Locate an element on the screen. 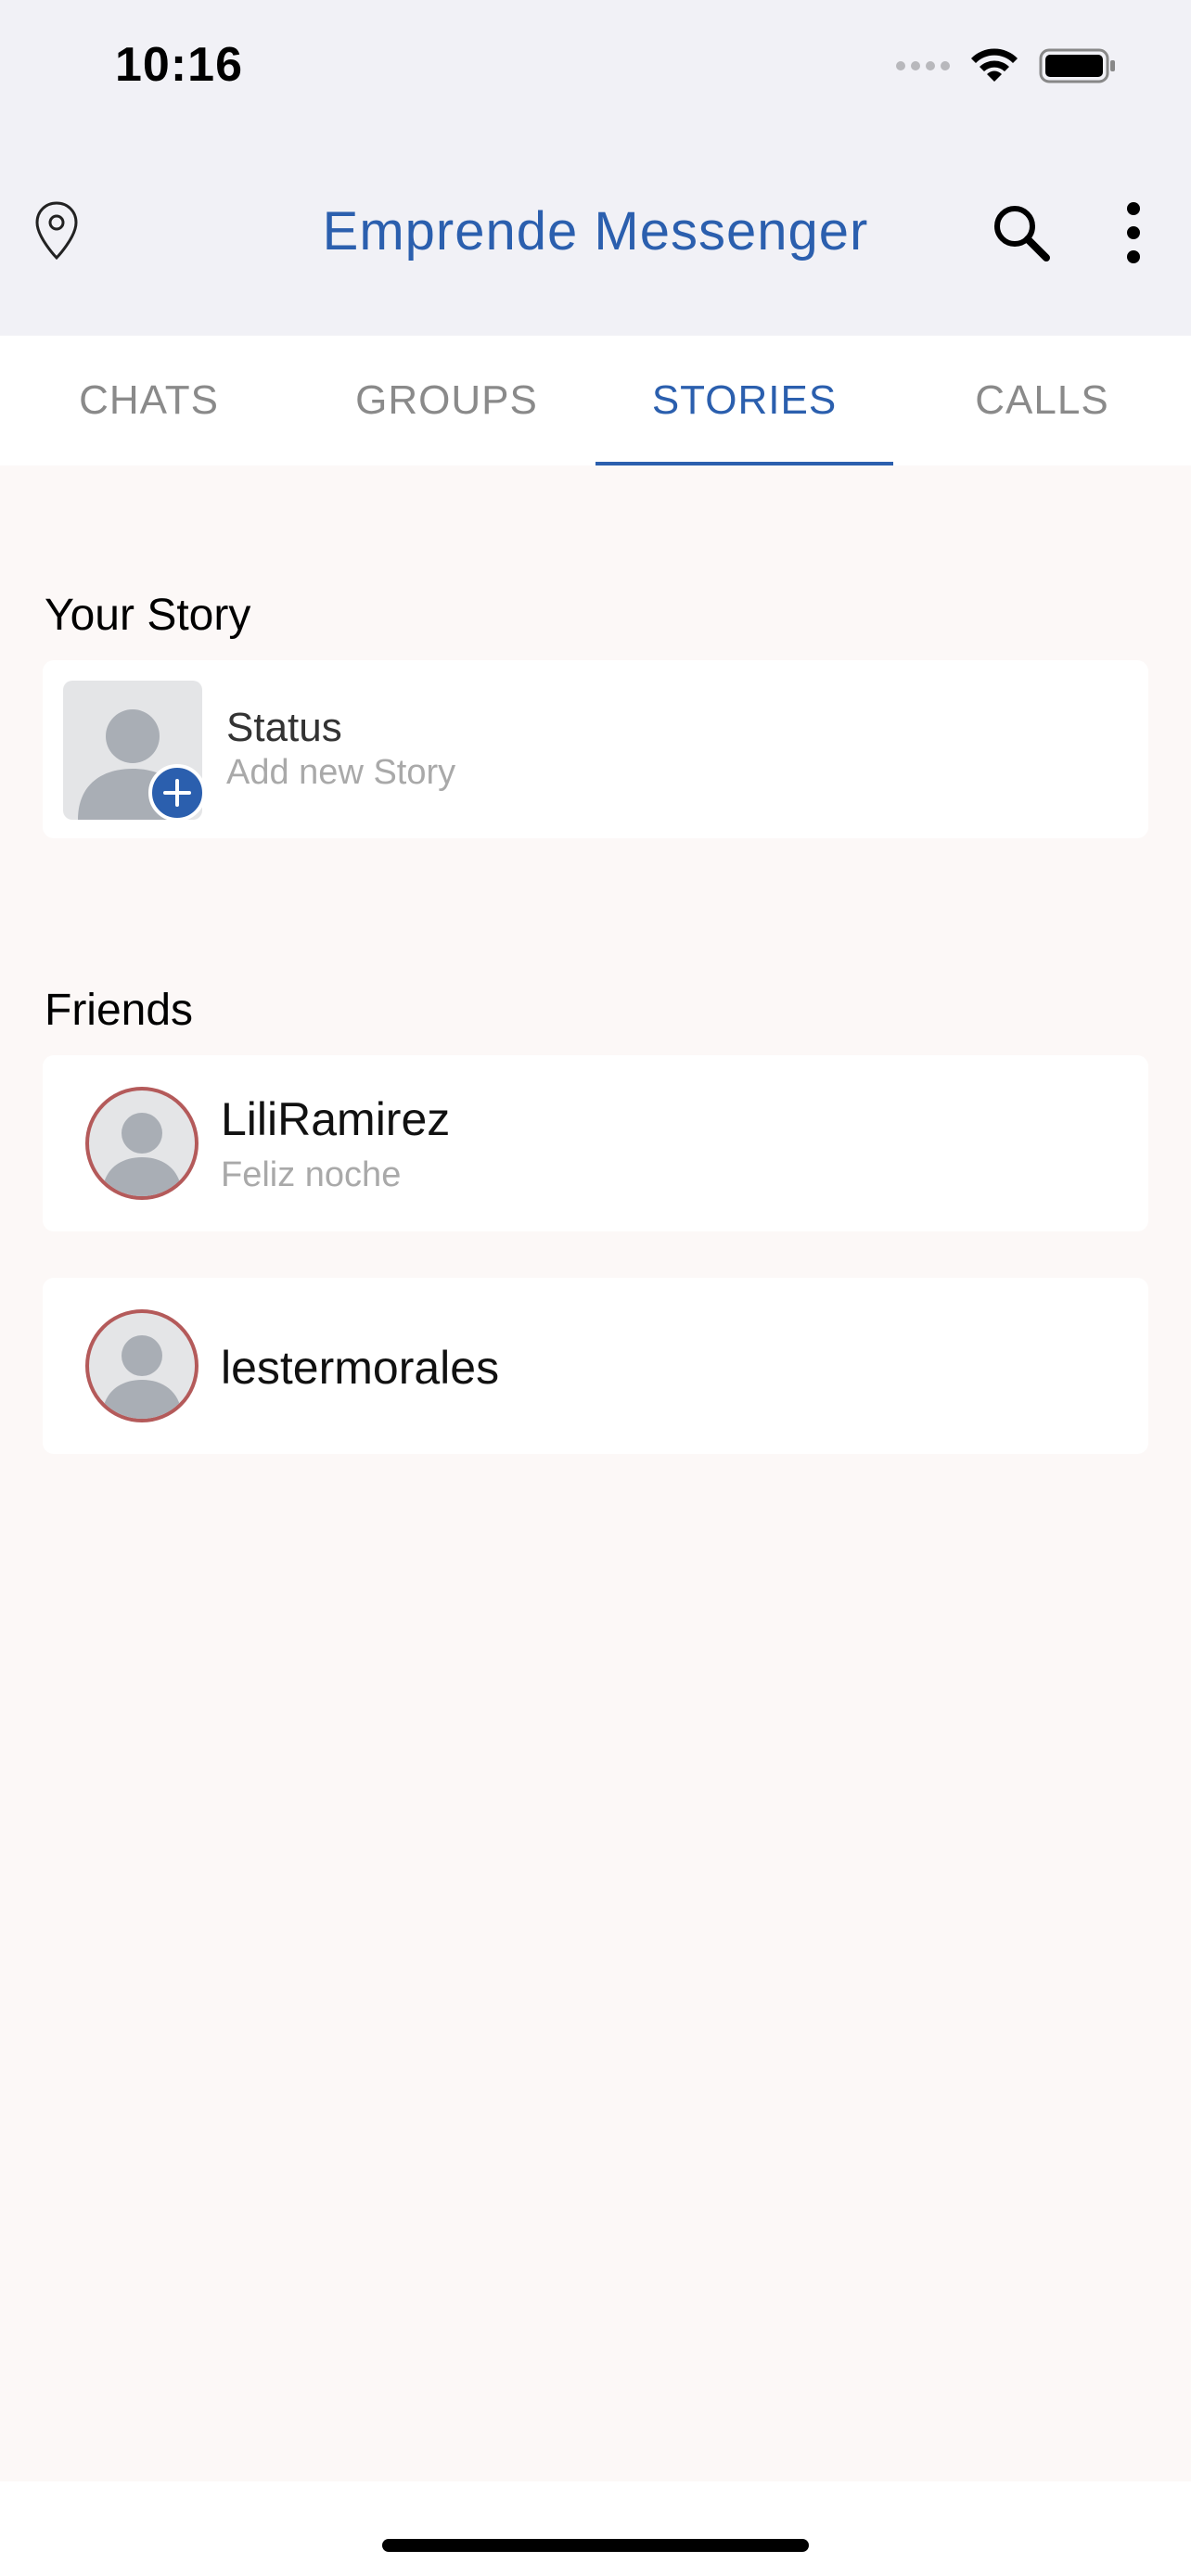  friend-story-item: LiliRamirez Feliz noche is located at coordinates (595, 1143).